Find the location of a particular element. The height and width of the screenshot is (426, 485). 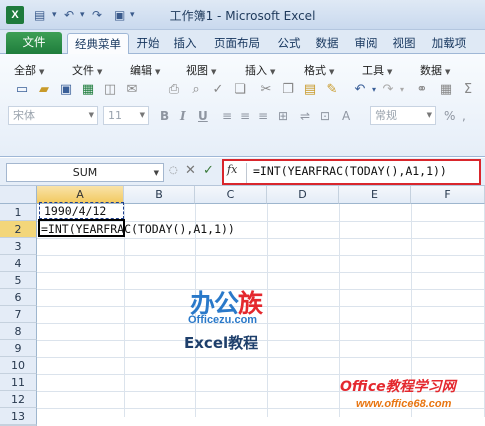

copy-icon: ❐ is located at coordinates (288, 90).